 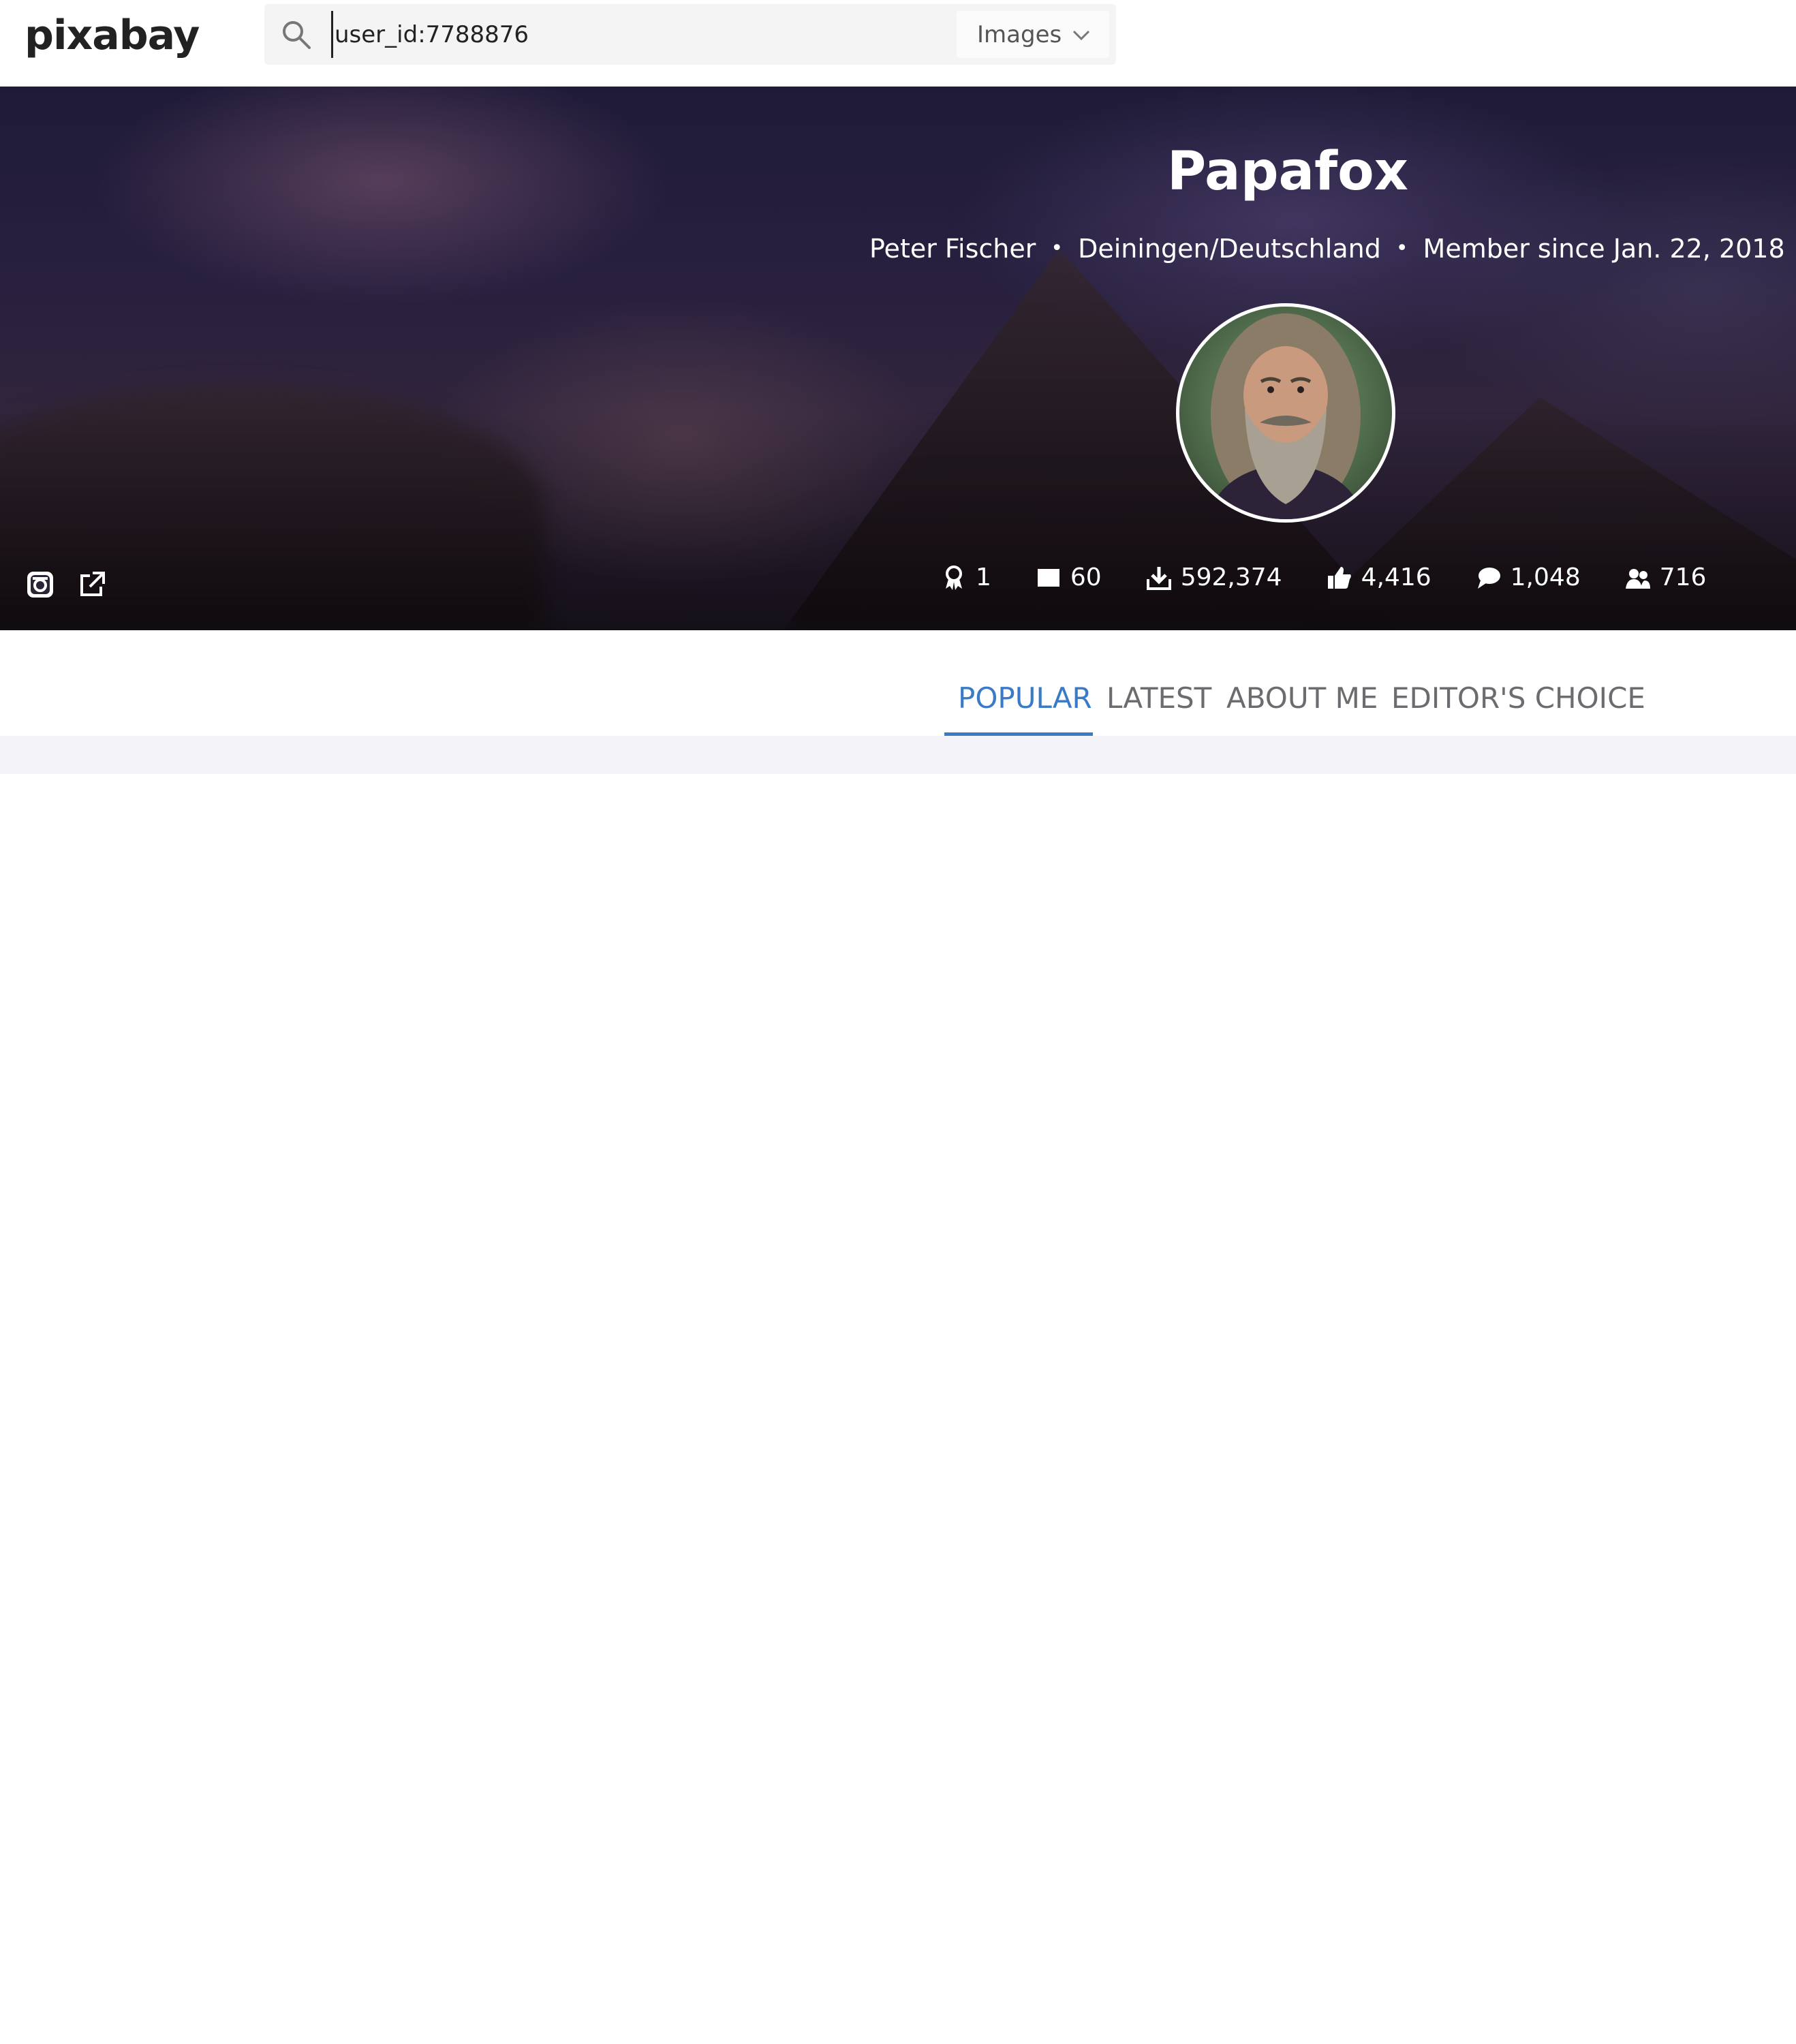 I want to click on top-header: pixabay Images, so click(x=898, y=44).